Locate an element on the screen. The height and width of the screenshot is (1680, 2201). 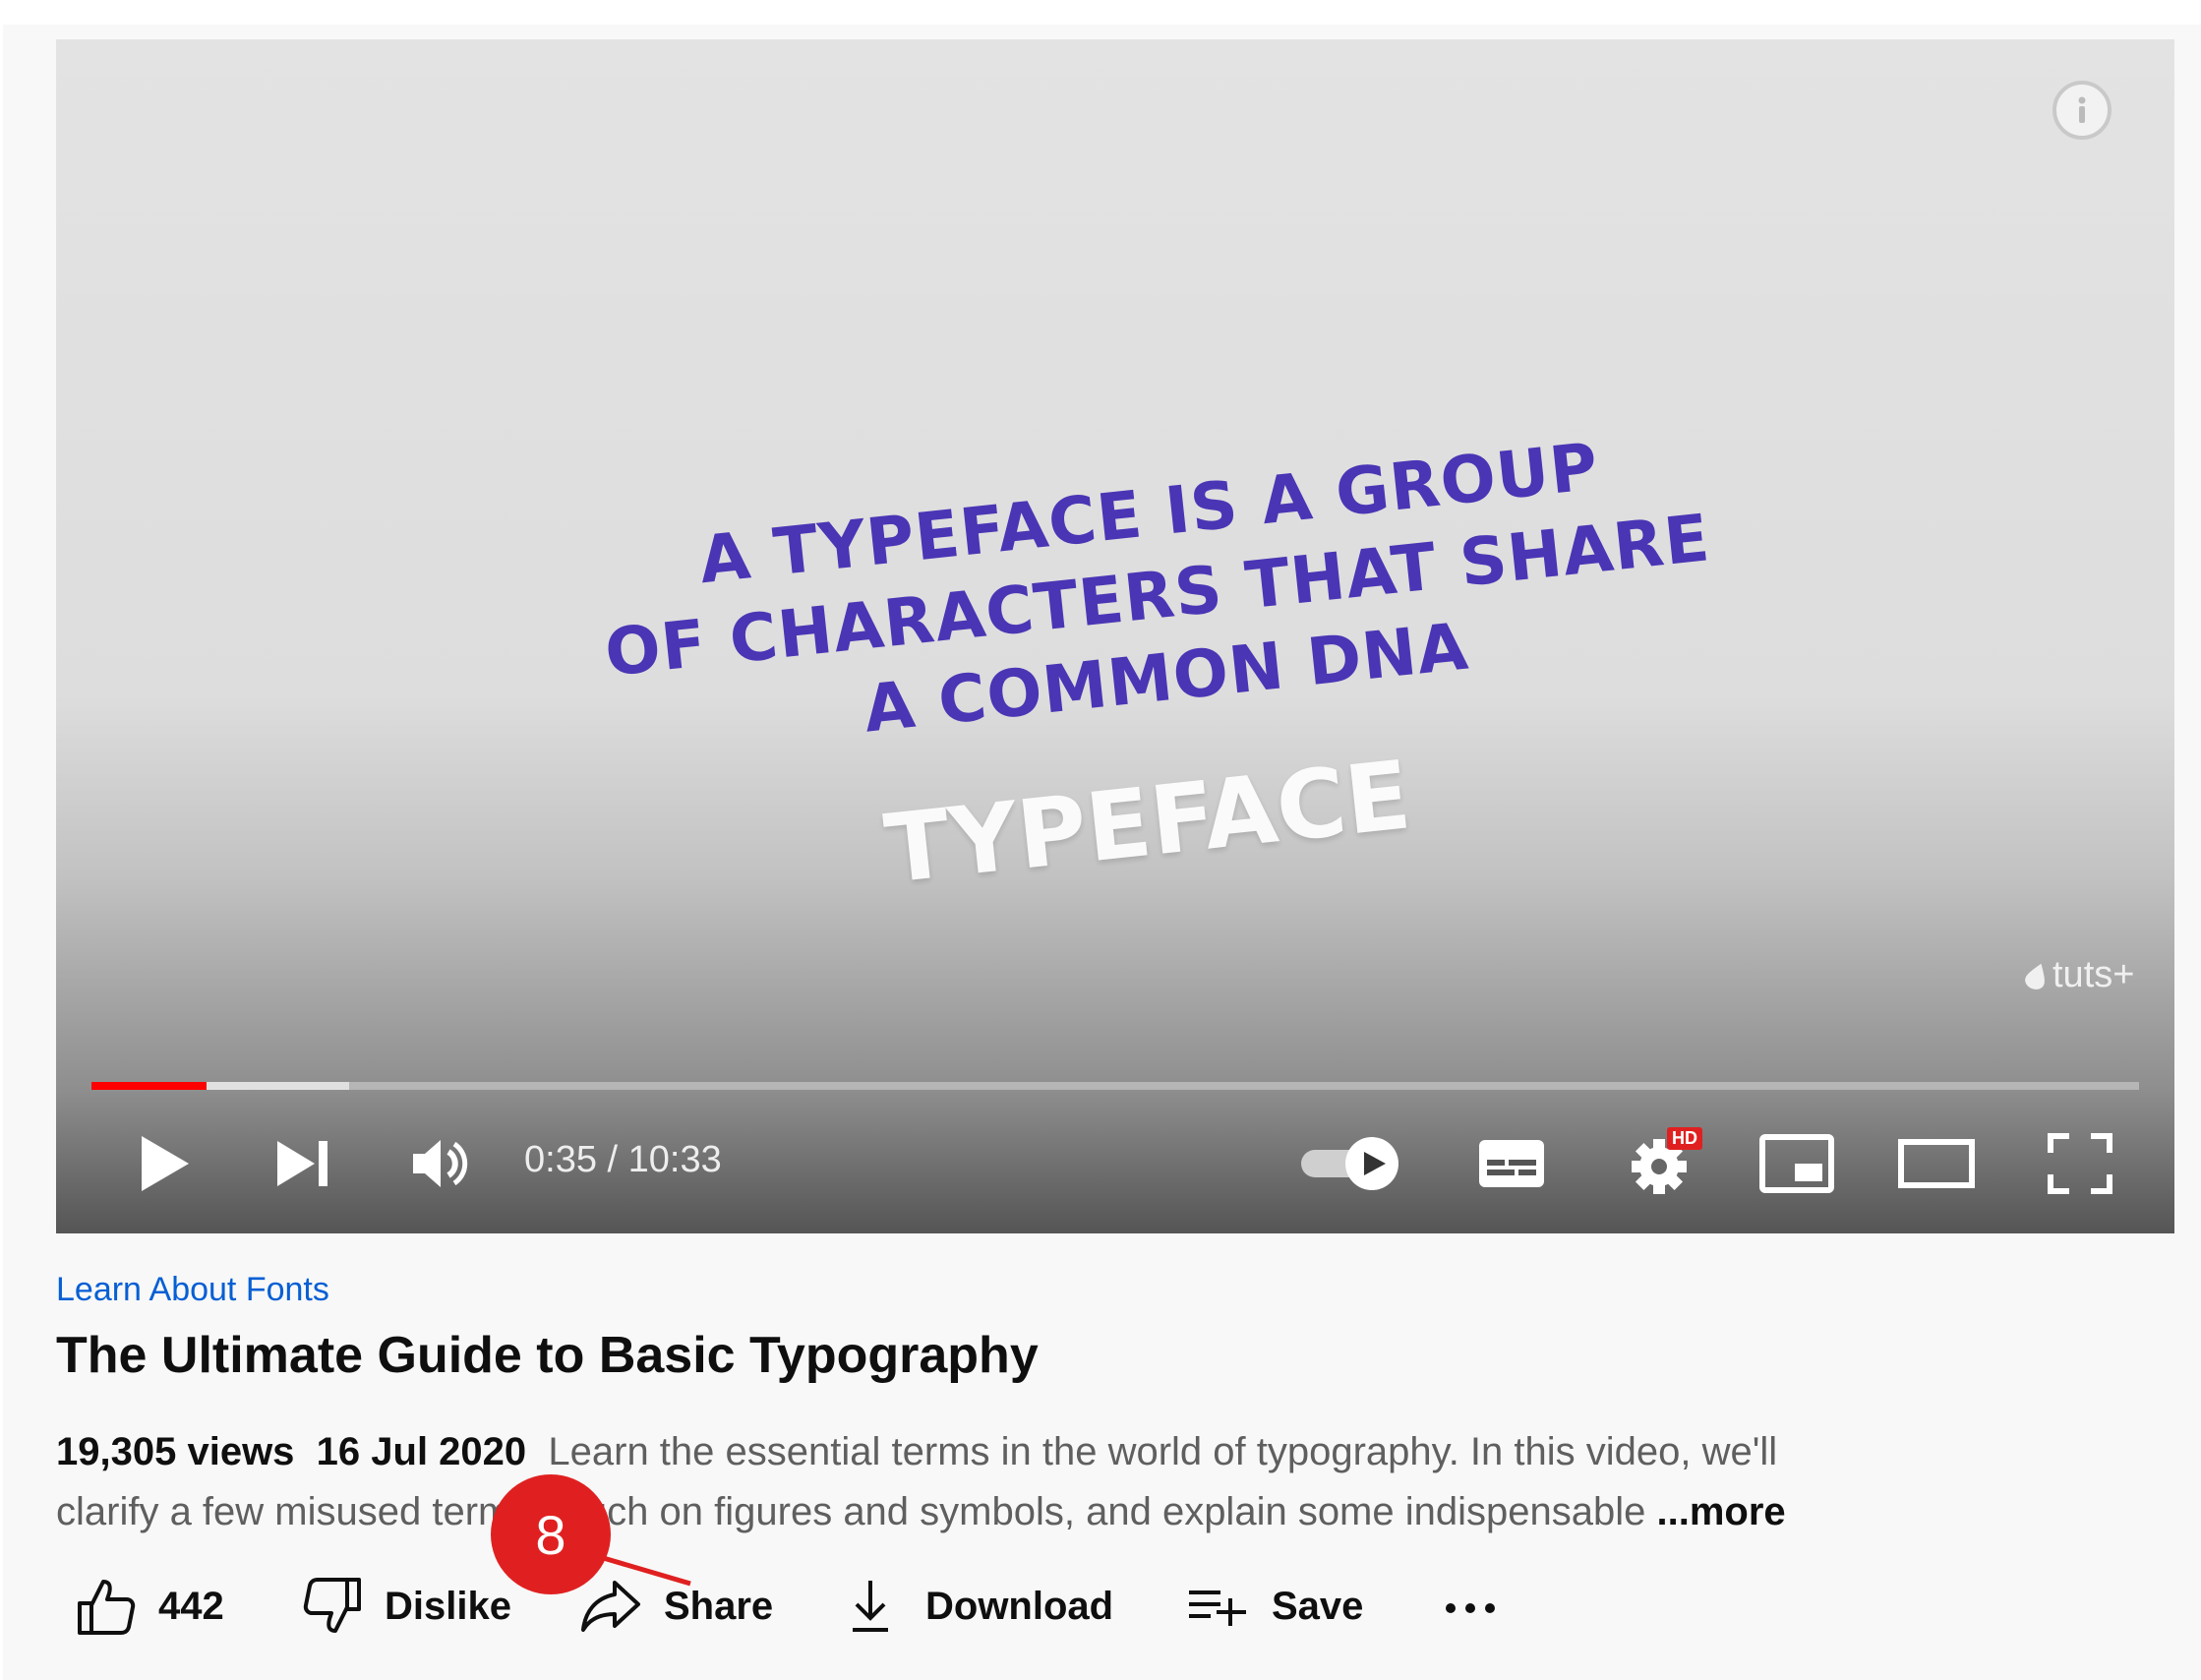
volume-icon is located at coordinates (440, 1163).